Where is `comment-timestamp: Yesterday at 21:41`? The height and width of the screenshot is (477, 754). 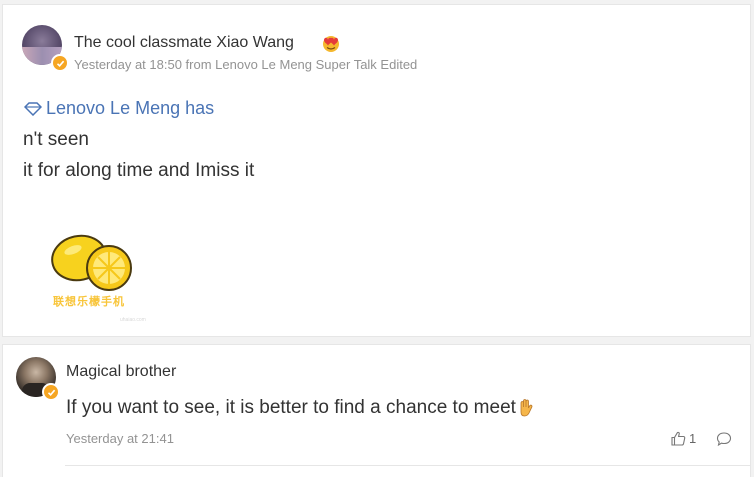 comment-timestamp: Yesterday at 21:41 is located at coordinates (120, 438).